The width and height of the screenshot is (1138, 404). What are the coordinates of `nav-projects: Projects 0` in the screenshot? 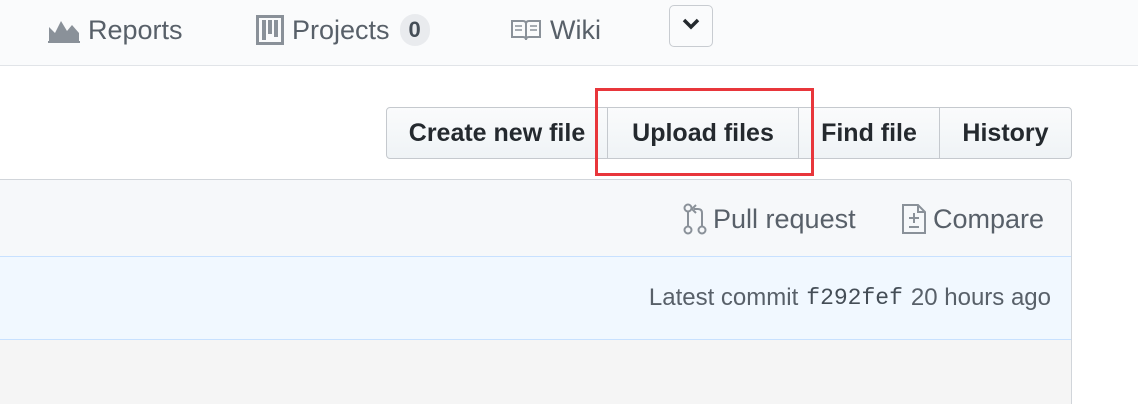 It's located at (343, 30).